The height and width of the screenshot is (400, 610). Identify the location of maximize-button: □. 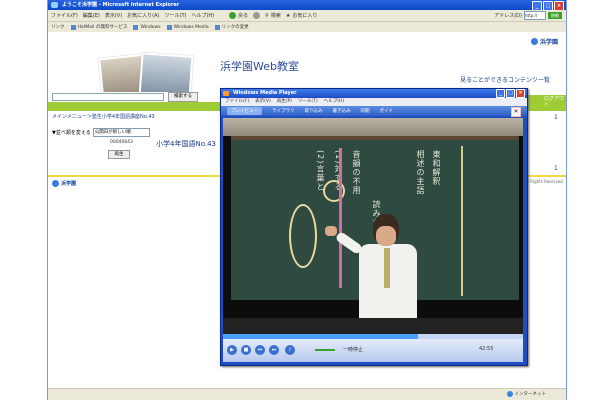
(510, 93).